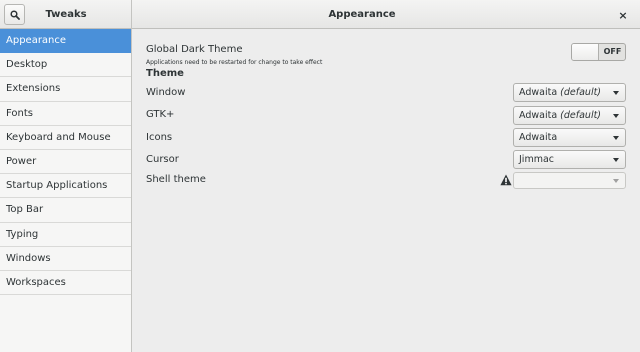  I want to click on header-bar: Tweaks Appearance ×, so click(320, 14).